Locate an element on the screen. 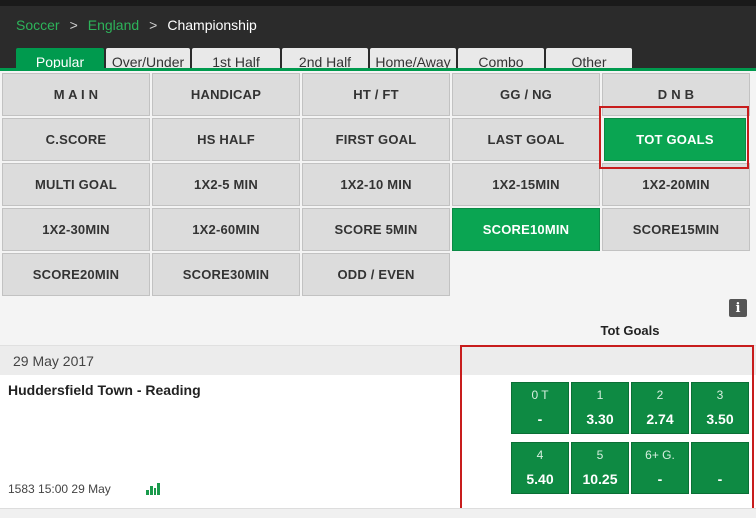 This screenshot has width=756, height=518. market-score30min: SCORE30MIN is located at coordinates (226, 274).